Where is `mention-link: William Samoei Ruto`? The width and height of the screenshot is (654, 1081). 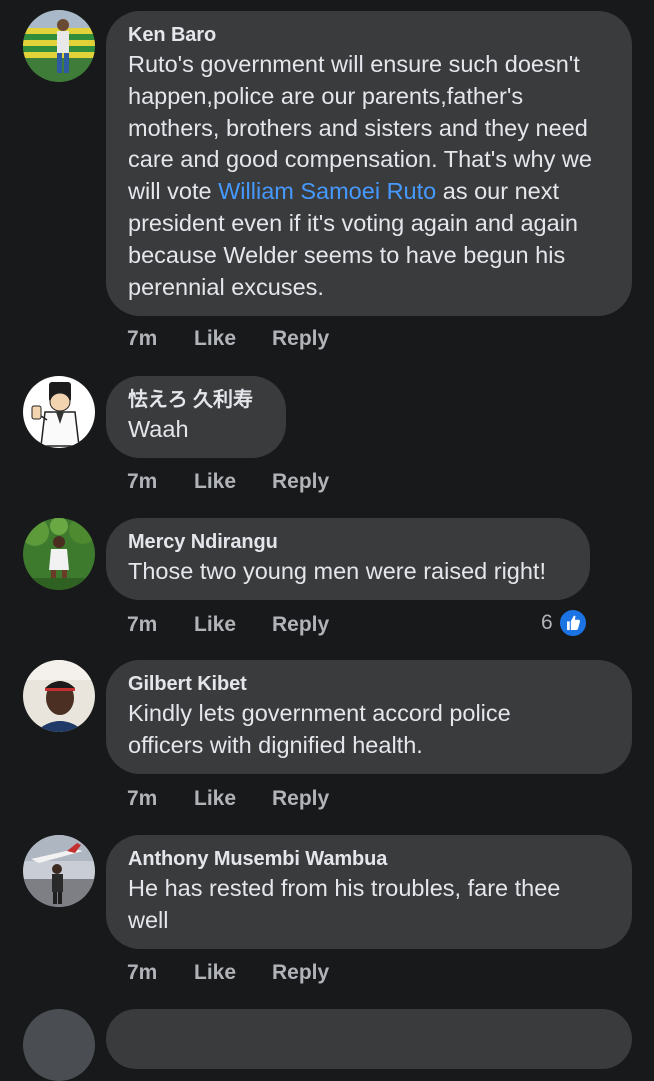
mention-link: William Samoei Ruto is located at coordinates (327, 191).